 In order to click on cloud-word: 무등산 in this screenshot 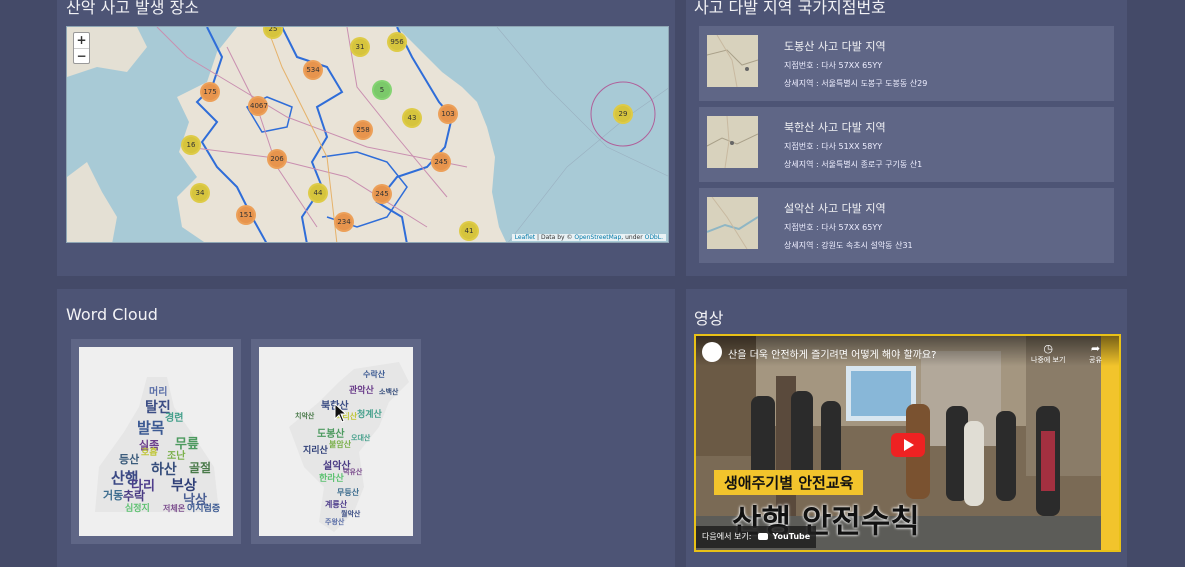, I will do `click(348, 492)`.